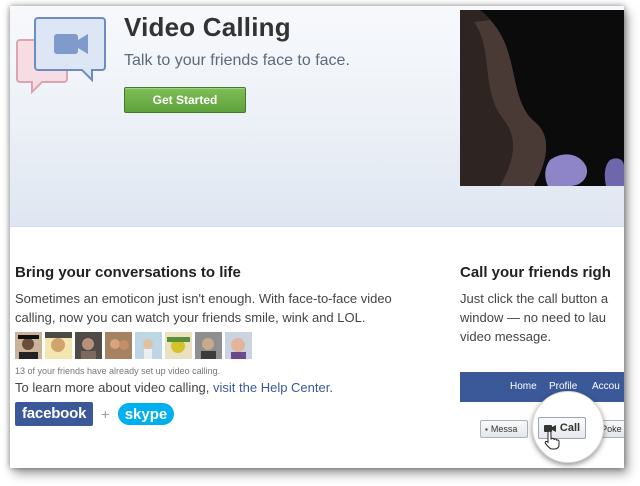 The width and height of the screenshot is (640, 486). I want to click on hand-cursor-icon, so click(552, 440).